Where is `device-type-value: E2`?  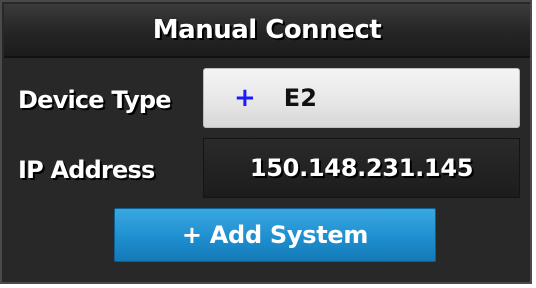 device-type-value: E2 is located at coordinates (300, 98).